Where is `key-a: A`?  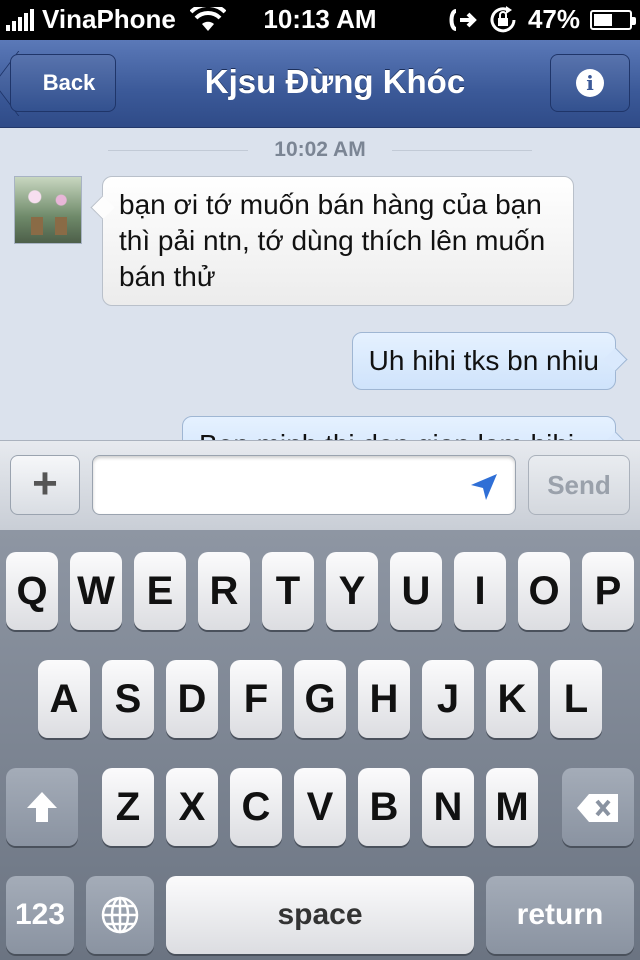
key-a: A is located at coordinates (64, 699).